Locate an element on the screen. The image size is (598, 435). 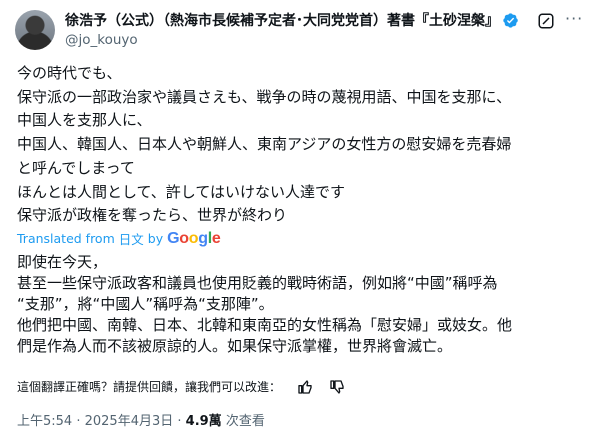
avatar is located at coordinates (35, 30).